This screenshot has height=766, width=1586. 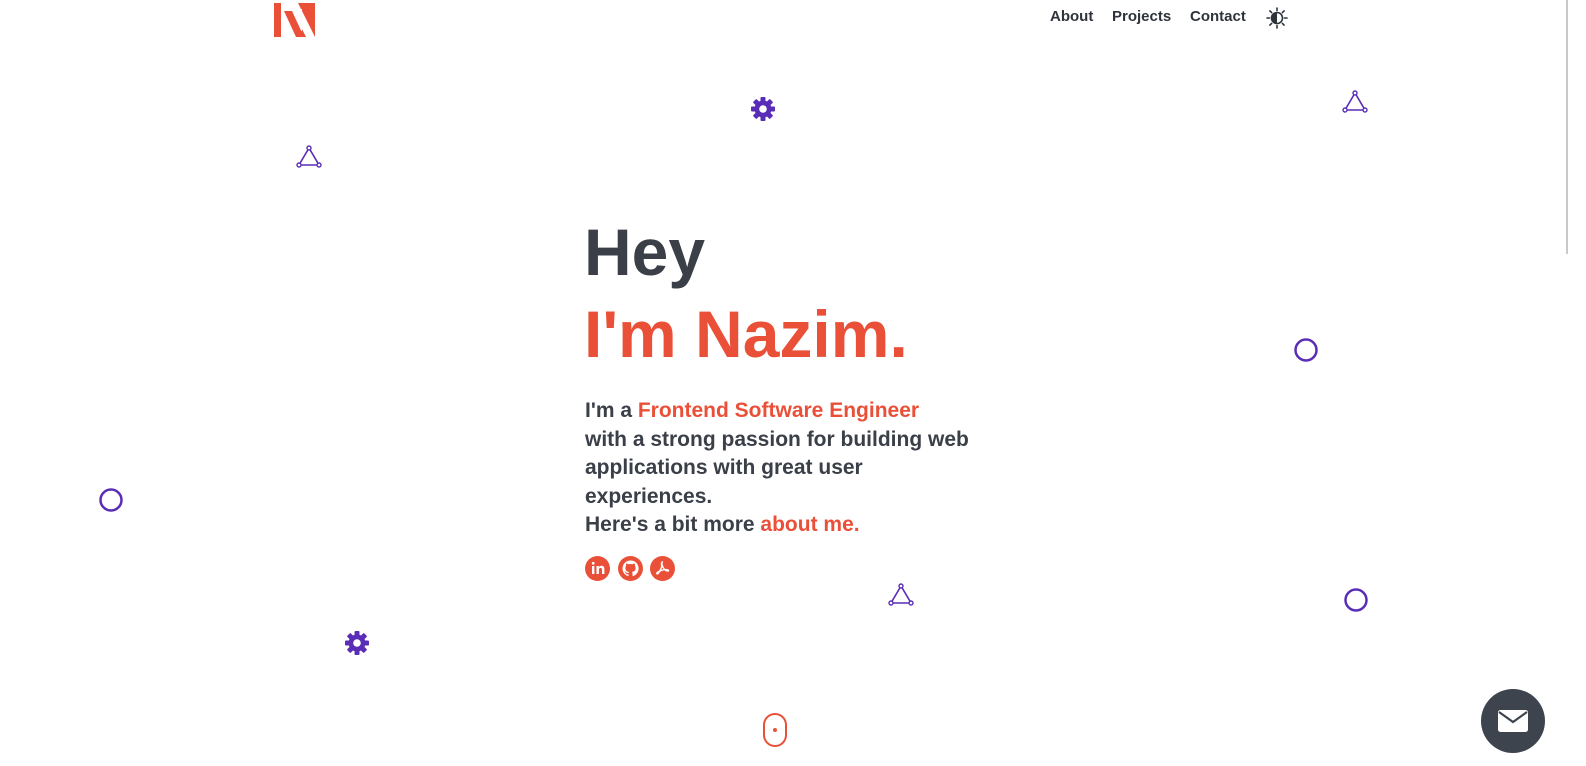 I want to click on mouse-icon, so click(x=775, y=730).